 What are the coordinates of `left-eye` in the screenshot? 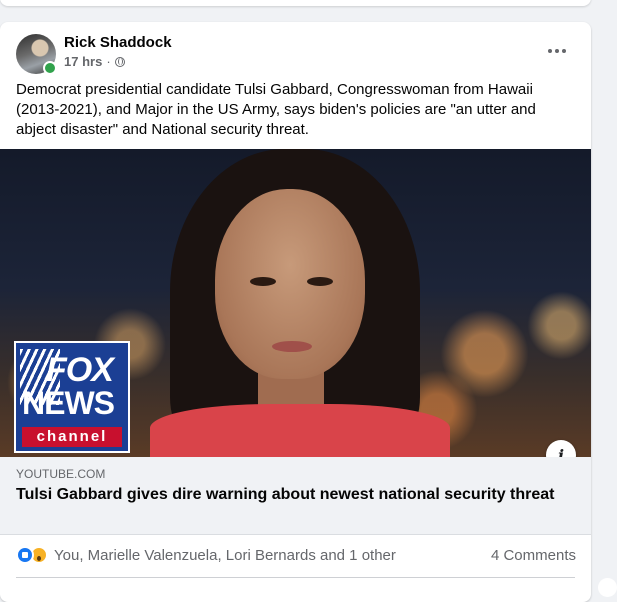 It's located at (263, 281).